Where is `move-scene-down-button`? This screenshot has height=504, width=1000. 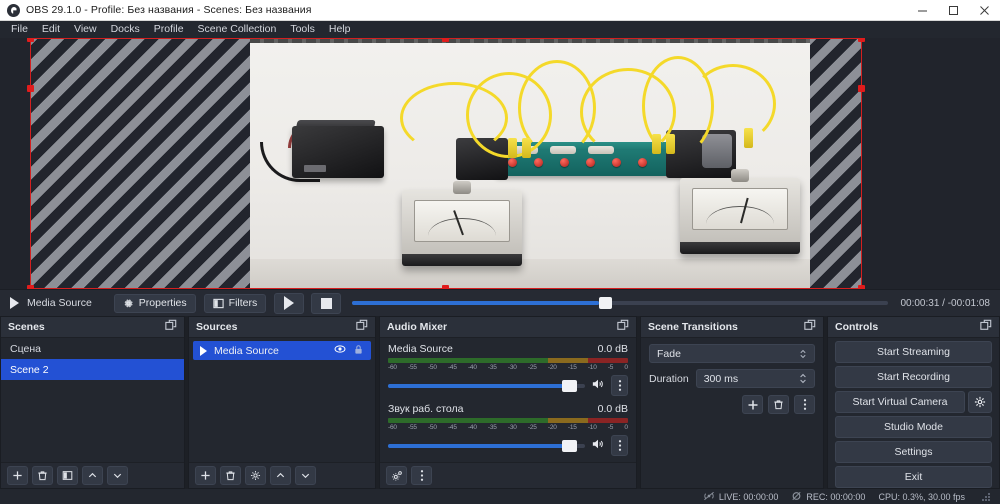
move-scene-down-button is located at coordinates (117, 475).